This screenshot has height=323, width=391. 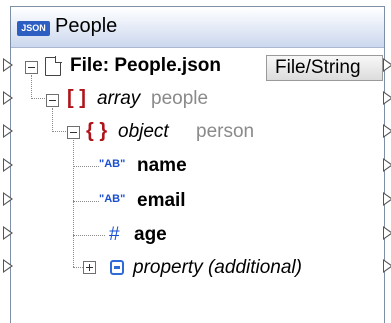 What do you see at coordinates (53, 66) in the screenshot?
I see `file-icon` at bounding box center [53, 66].